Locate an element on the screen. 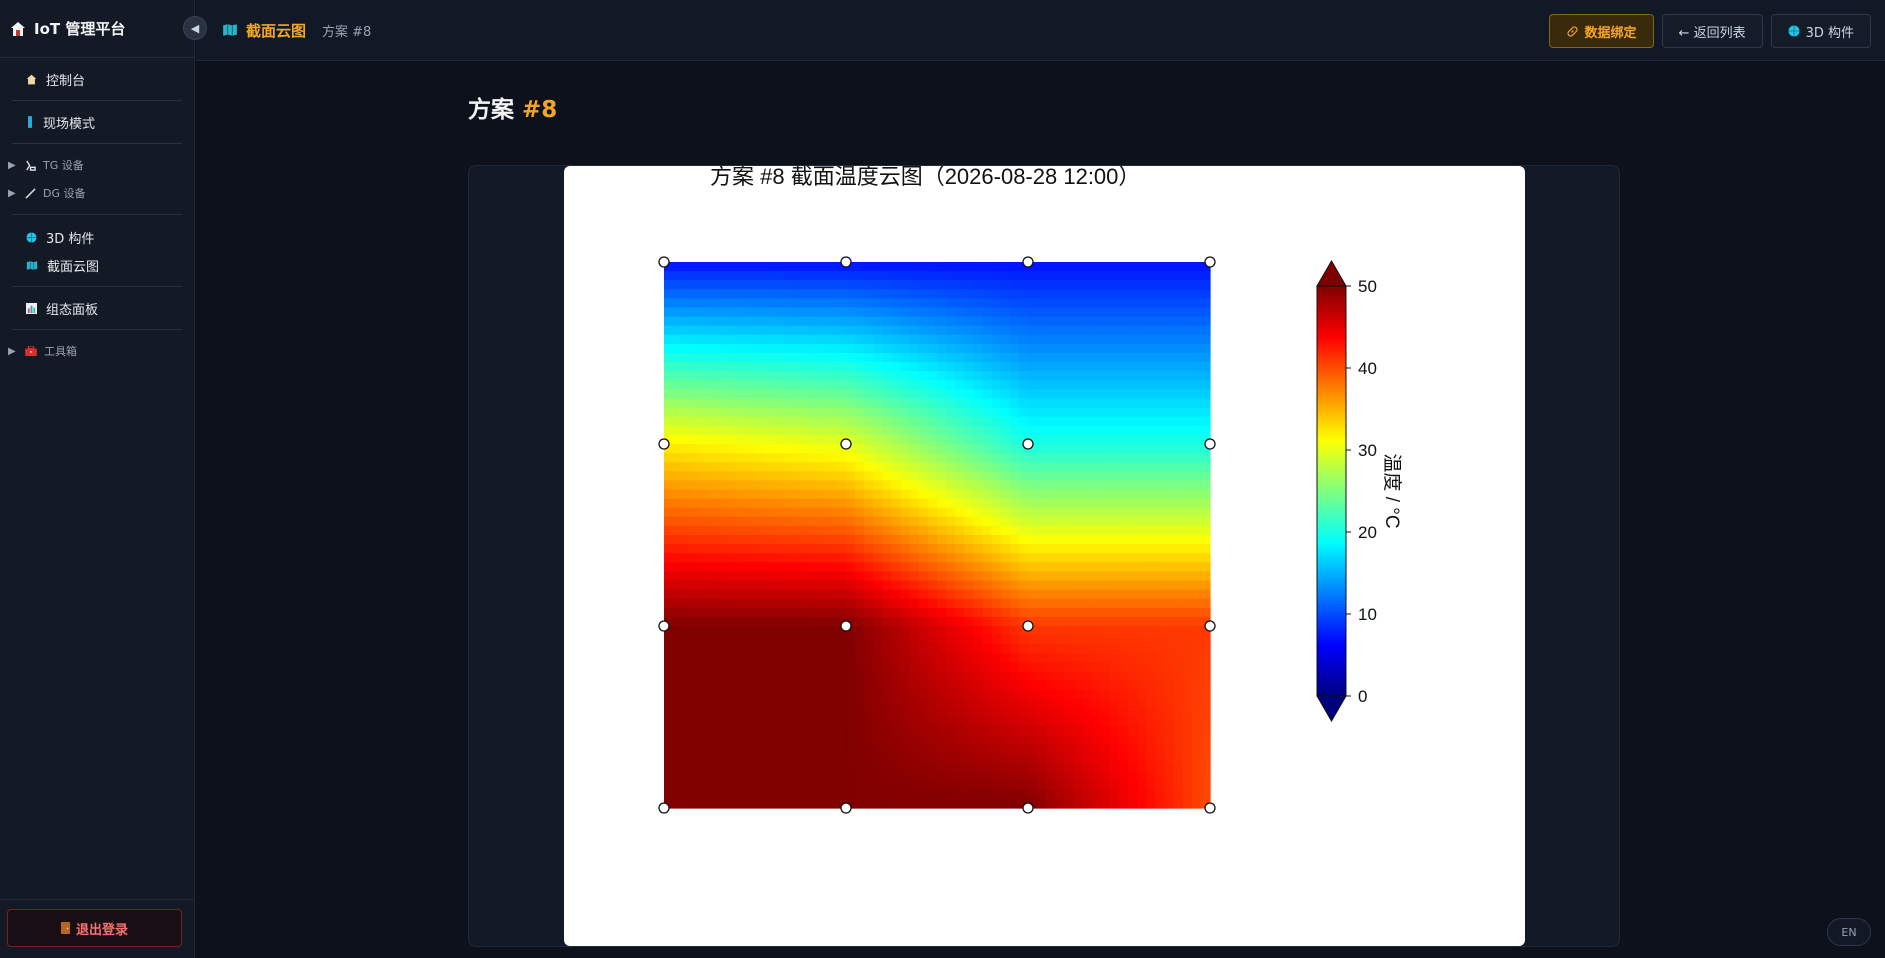 Image resolution: width=1885 pixels, height=958 pixels. sidebar-item-field-mode: 现场模式 is located at coordinates (97, 122).